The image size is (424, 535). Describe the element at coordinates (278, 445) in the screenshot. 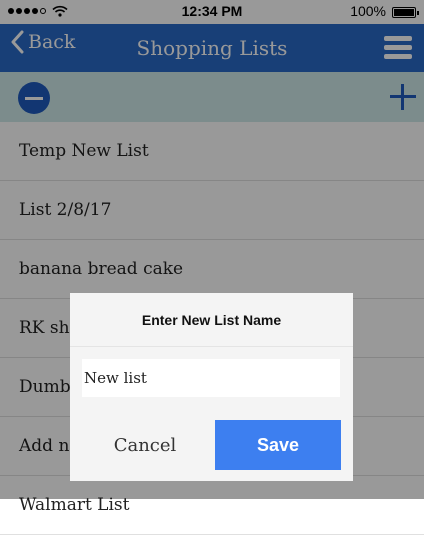

I see `save-button: Save` at that location.